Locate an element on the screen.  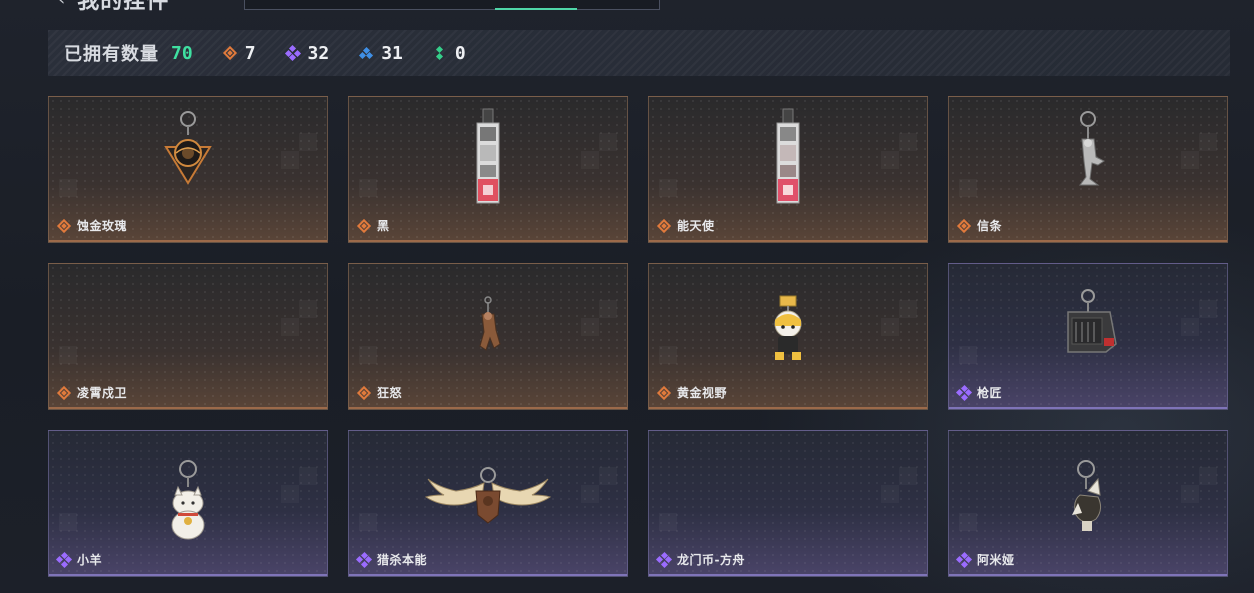
pendant-label: 黑 is located at coordinates (373, 225).